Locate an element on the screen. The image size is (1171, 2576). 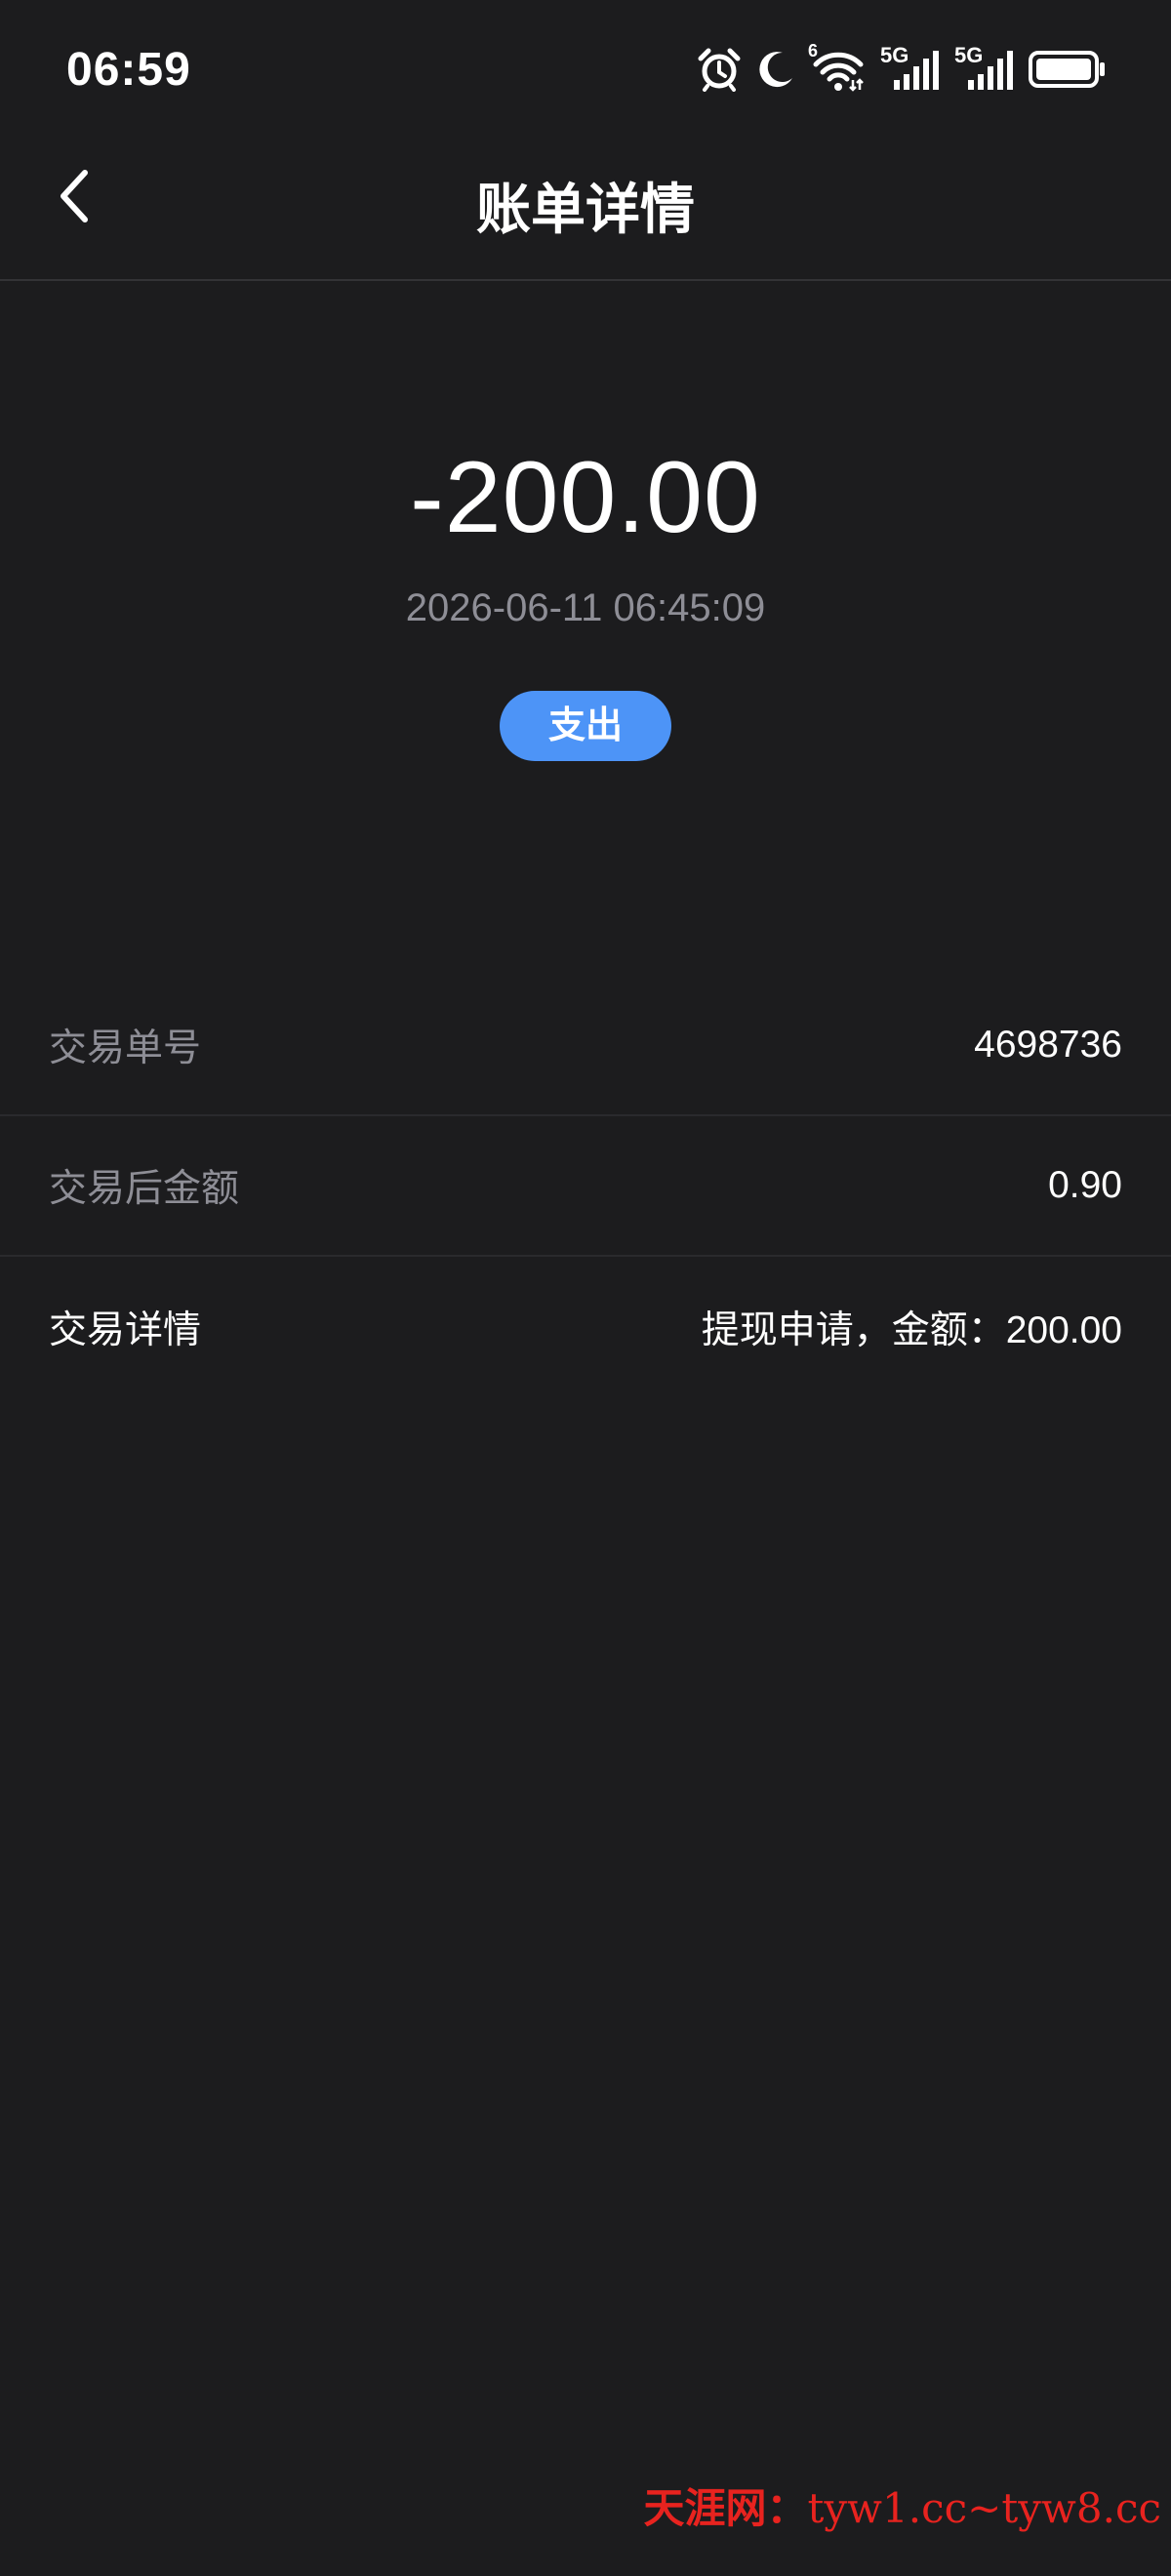
watermark-urls: tyw1.cc~tyw8.cc is located at coordinates (984, 2508).